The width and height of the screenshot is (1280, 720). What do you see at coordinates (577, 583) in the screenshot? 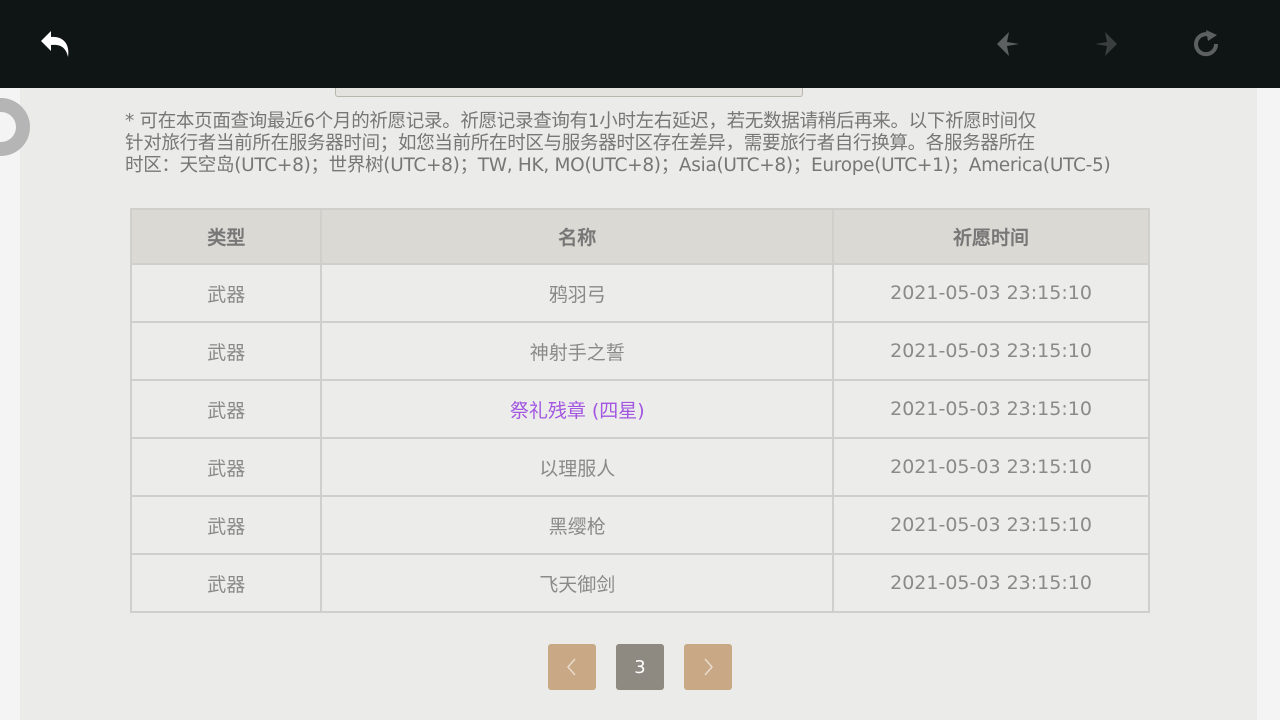
I see `row-name: 飞天御剑` at bounding box center [577, 583].